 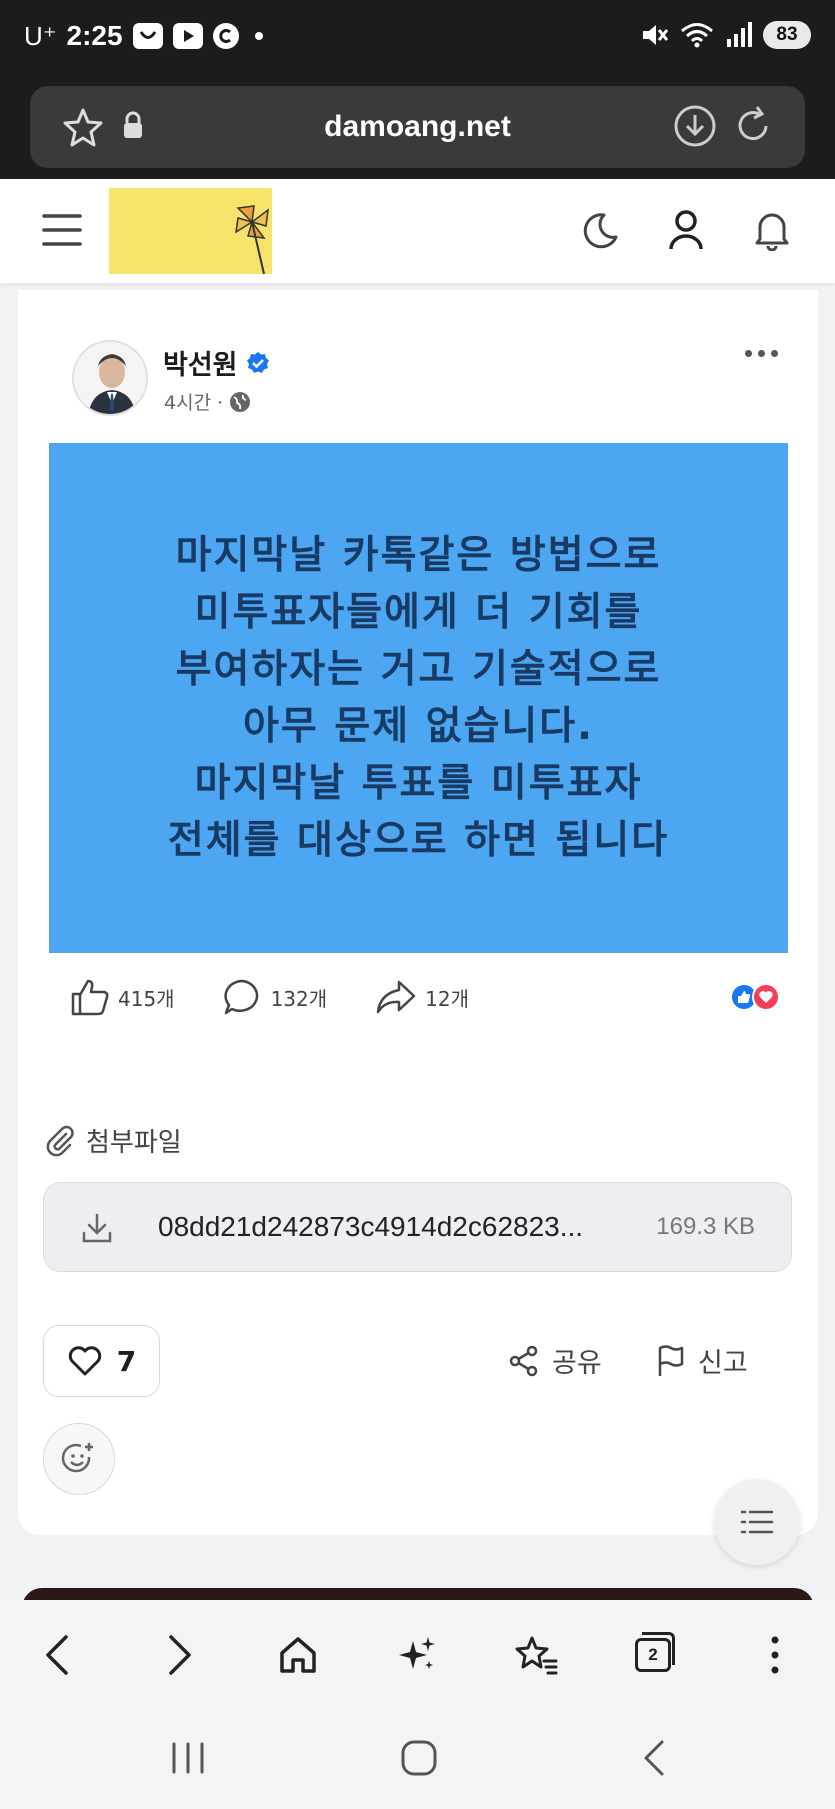 I want to click on wifi-icon, so click(x=697, y=35).